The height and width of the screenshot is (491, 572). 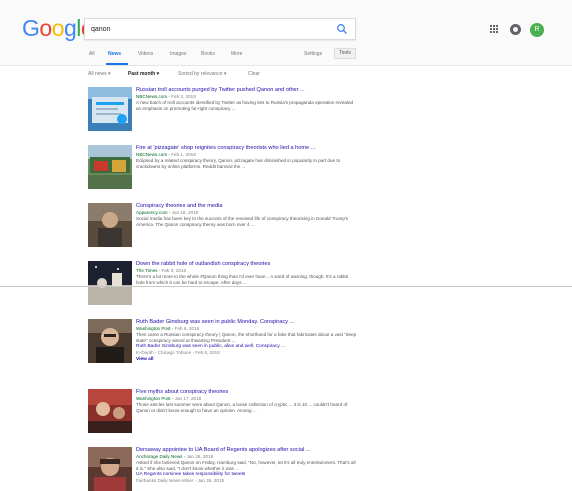 I want to click on result-date: Feb 6, 2018, so click(x=187, y=328).